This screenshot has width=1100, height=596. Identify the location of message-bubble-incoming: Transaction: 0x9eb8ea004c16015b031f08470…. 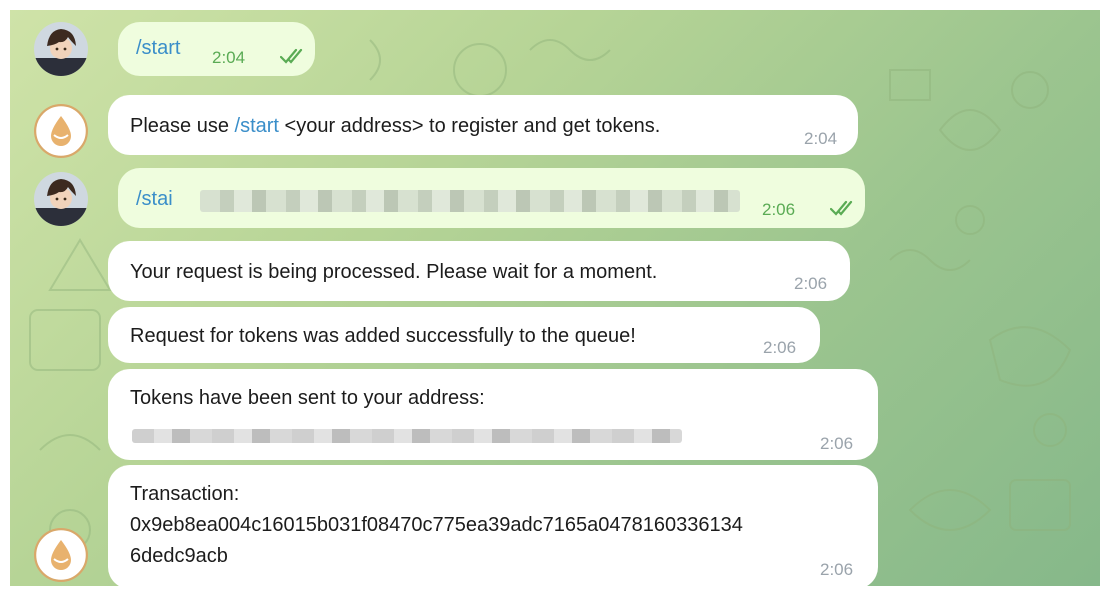
(493, 525).